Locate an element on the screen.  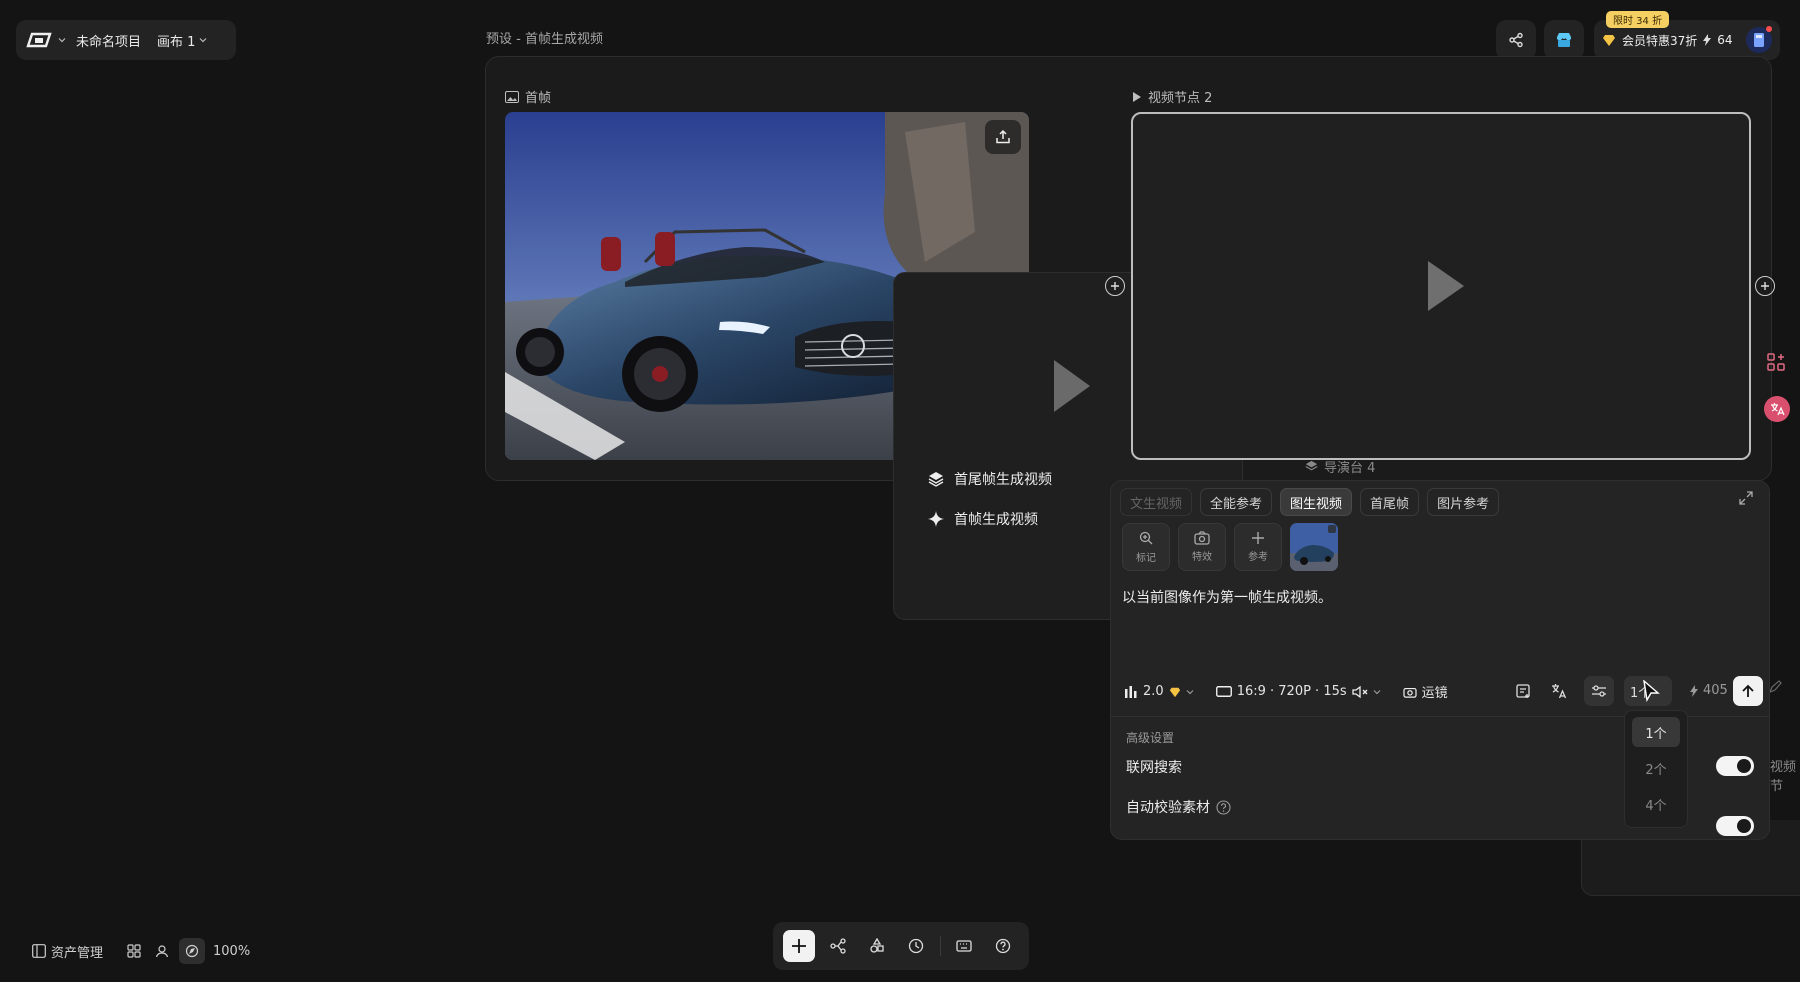
logo-menu is located at coordinates (46, 40).